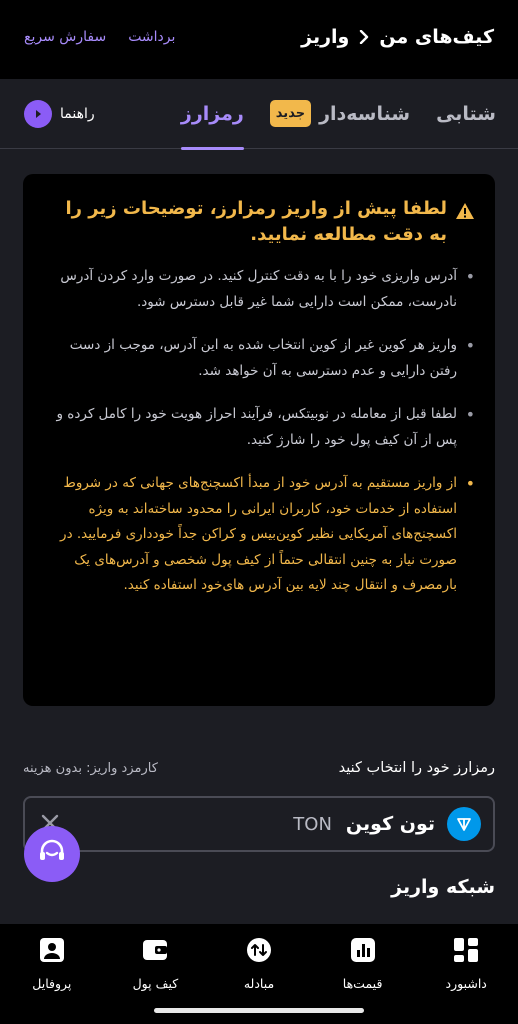 The width and height of the screenshot is (518, 1024). Describe the element at coordinates (290, 113) in the screenshot. I see `new-badge: جدید` at that location.